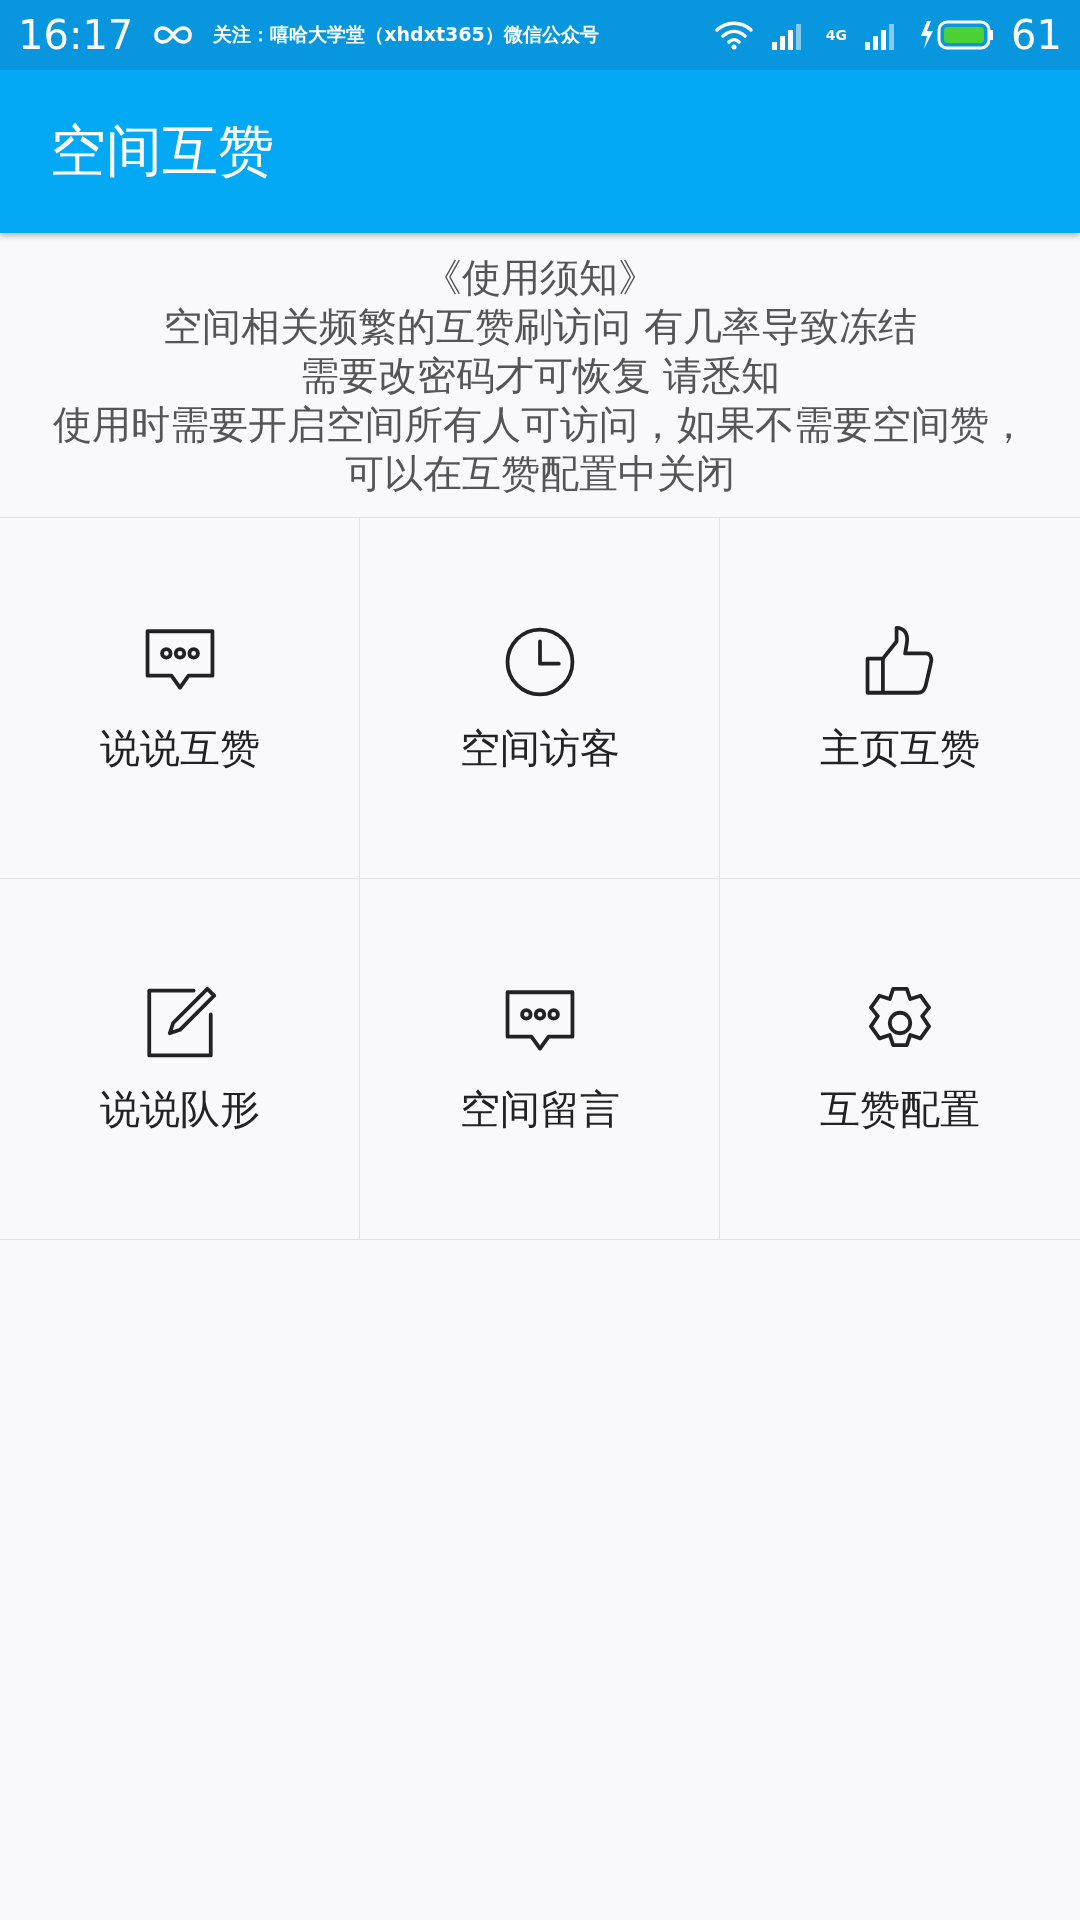  I want to click on menu-tile: 互赞配置, so click(900, 1059).